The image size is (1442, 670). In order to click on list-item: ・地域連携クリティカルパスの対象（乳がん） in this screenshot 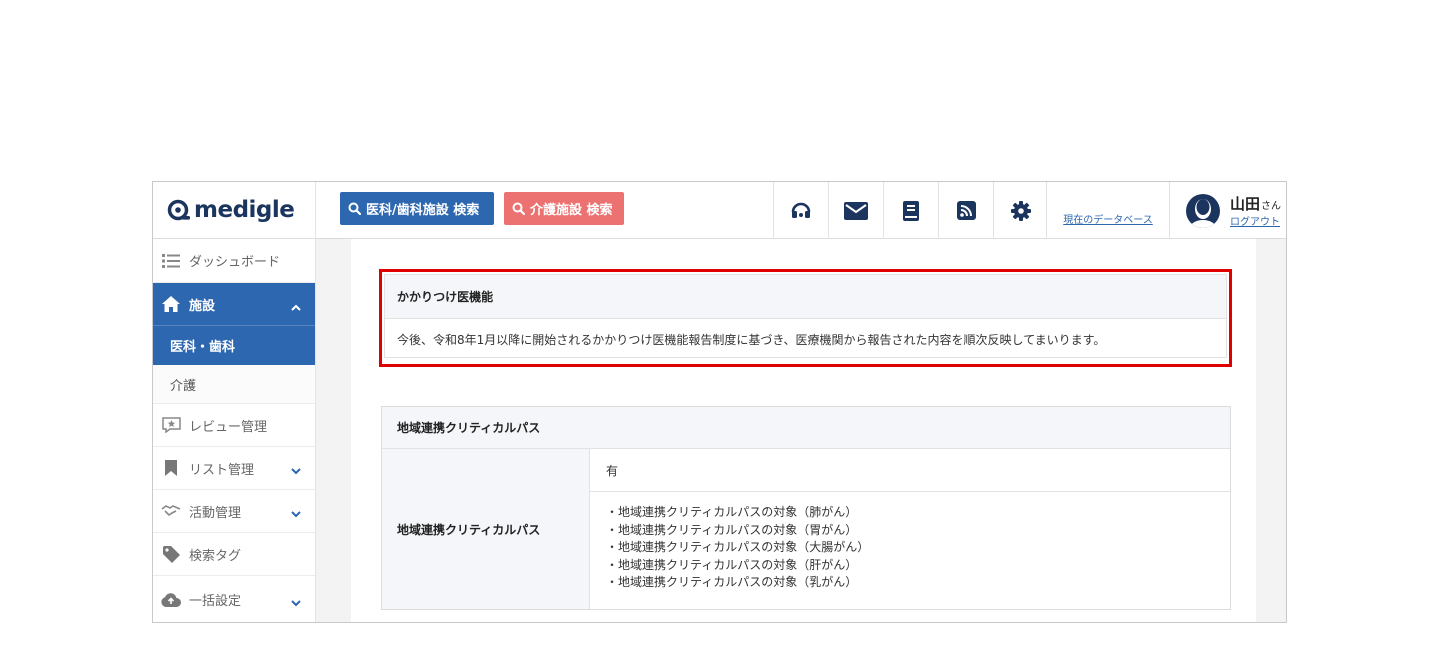, I will do `click(732, 582)`.